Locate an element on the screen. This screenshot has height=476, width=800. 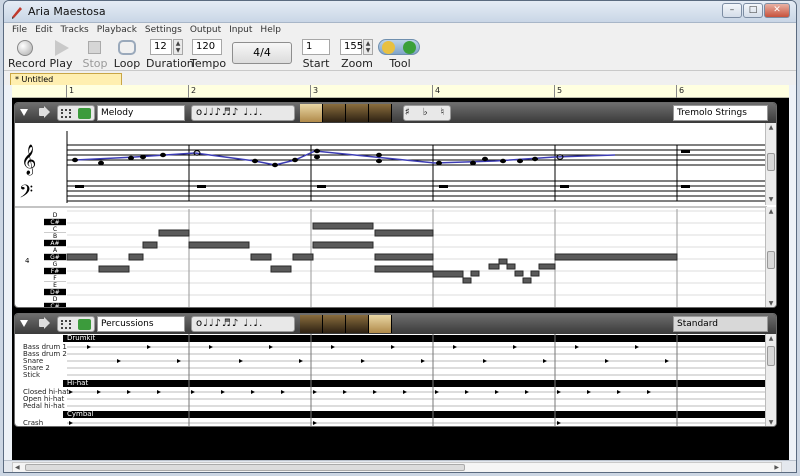
record-button: Record is located at coordinates (27, 54).